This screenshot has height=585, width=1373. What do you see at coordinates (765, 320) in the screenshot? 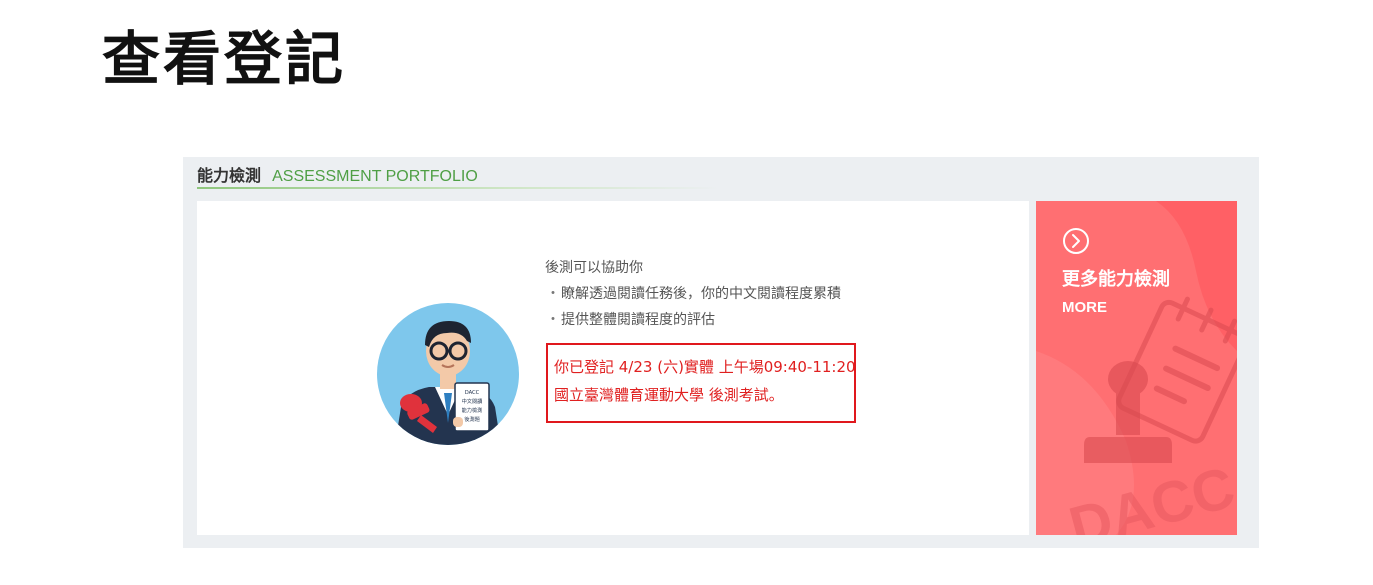
I see `bullet-item: ・提供整體閱讀程度的評估` at bounding box center [765, 320].